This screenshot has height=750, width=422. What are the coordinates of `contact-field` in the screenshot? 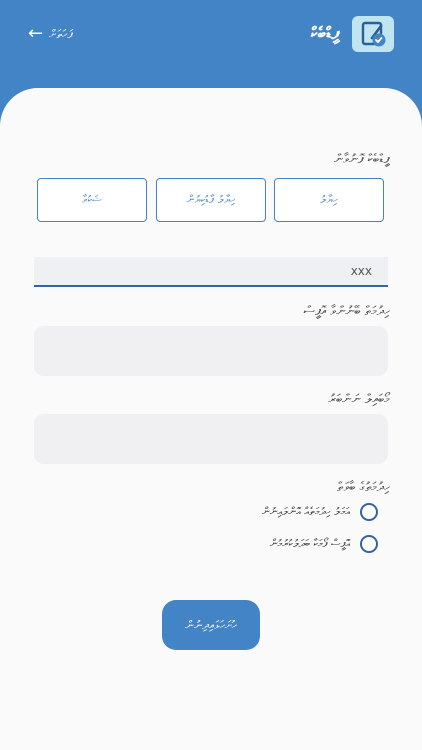 It's located at (213, 440).